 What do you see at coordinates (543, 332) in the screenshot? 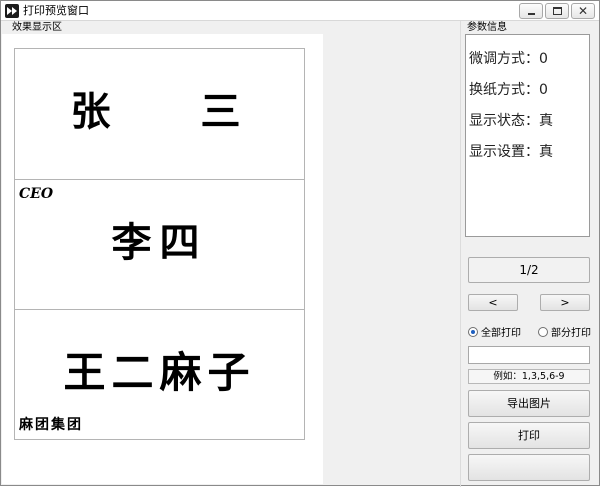
I see `radio-unselected-icon` at bounding box center [543, 332].